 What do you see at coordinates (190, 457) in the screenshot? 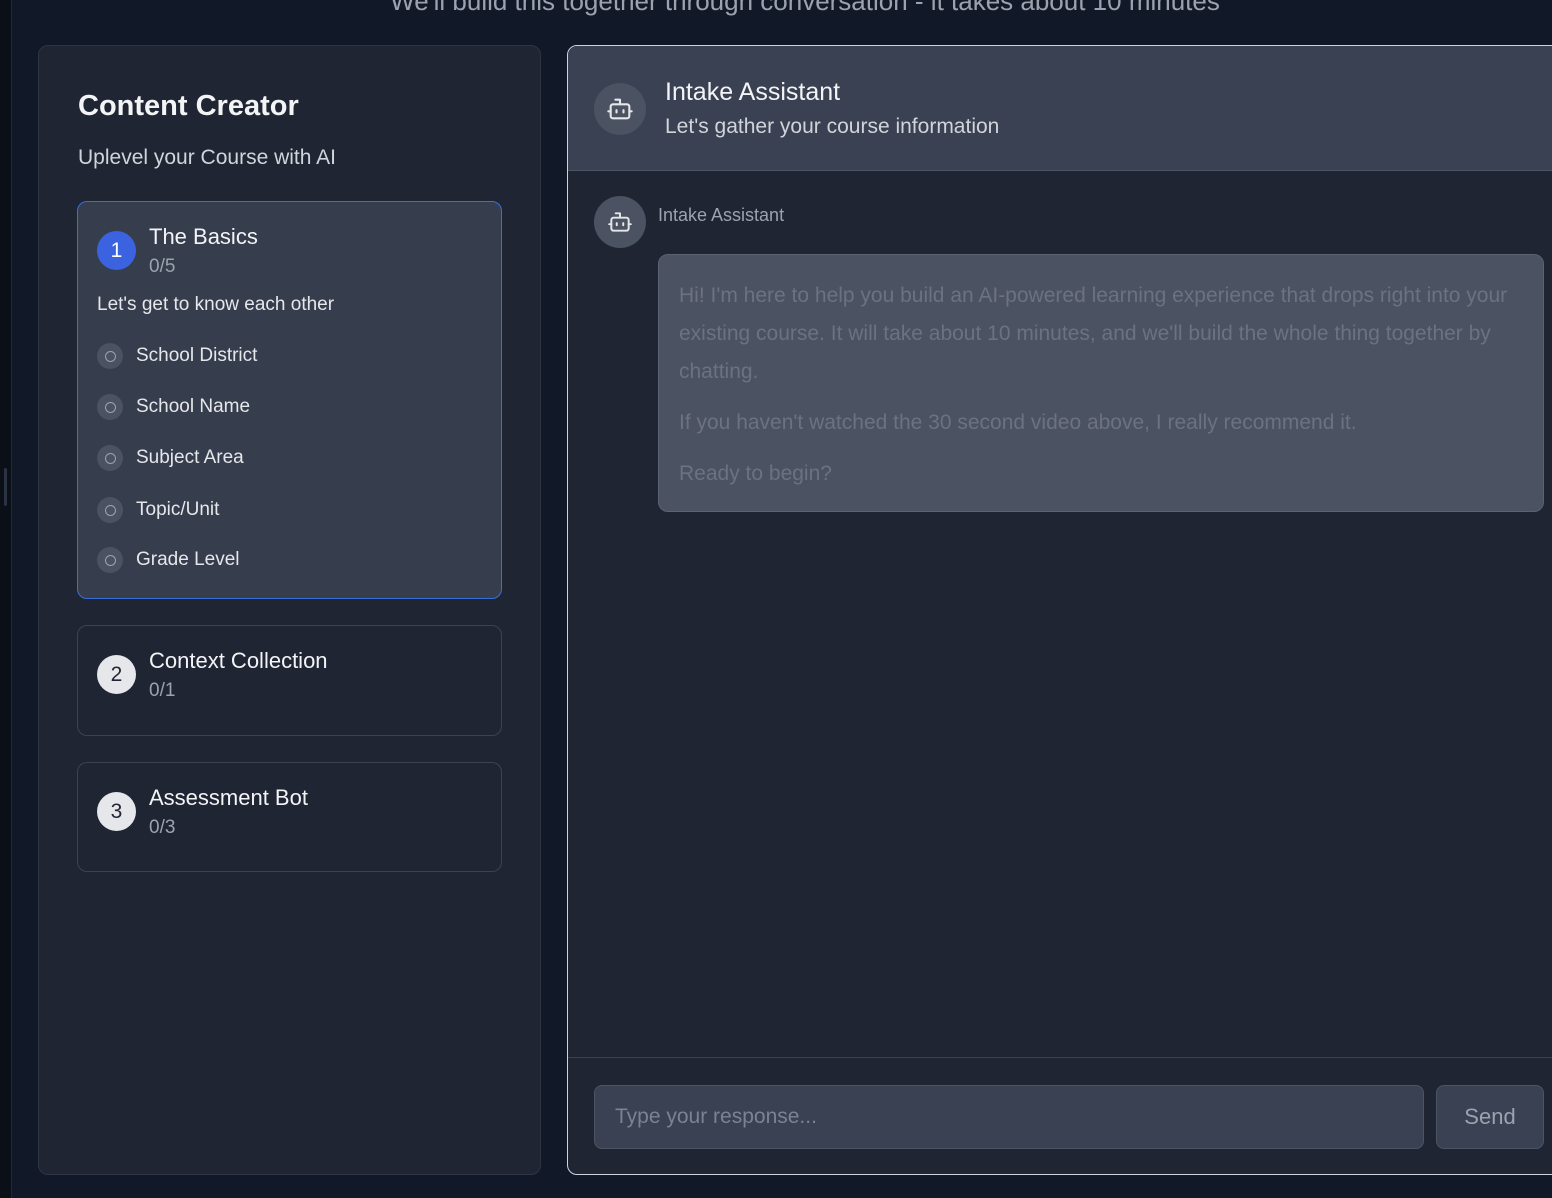
I see `field-label: Subject Area` at bounding box center [190, 457].